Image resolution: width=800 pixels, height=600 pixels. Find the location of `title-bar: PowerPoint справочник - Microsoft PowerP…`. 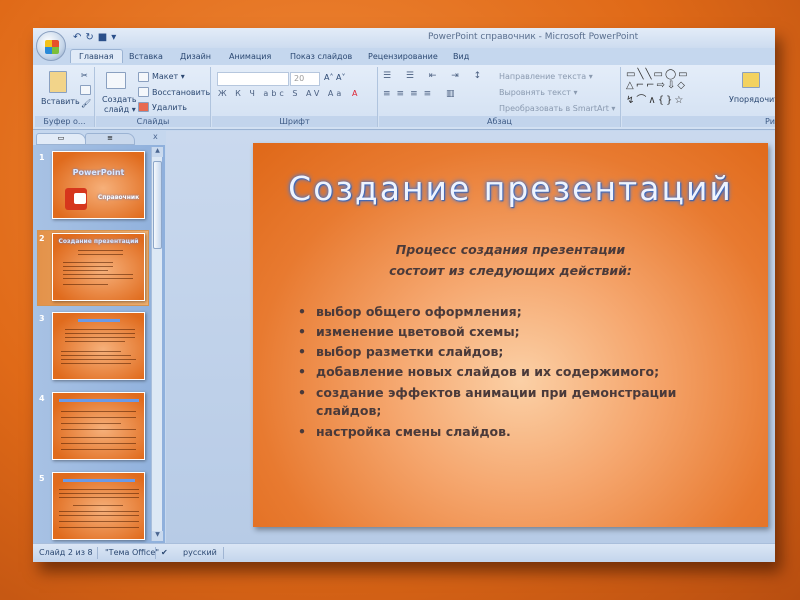

title-bar: PowerPoint справочник - Microsoft PowerP… is located at coordinates (404, 38).